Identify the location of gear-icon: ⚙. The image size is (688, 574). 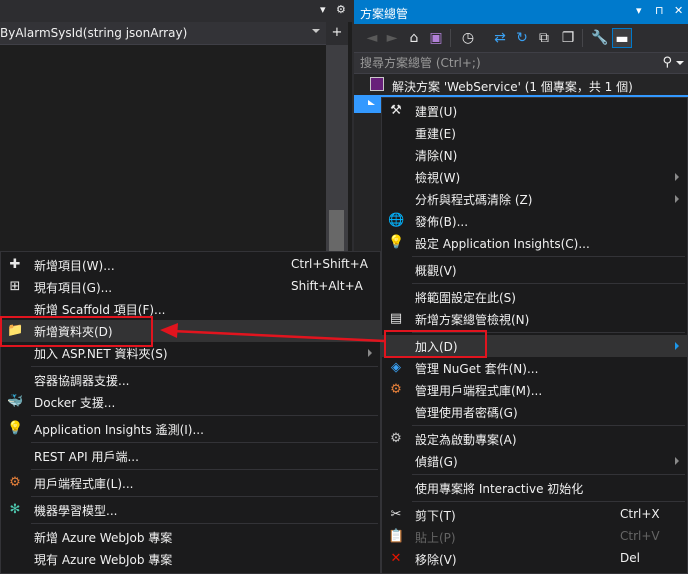
(396, 438).